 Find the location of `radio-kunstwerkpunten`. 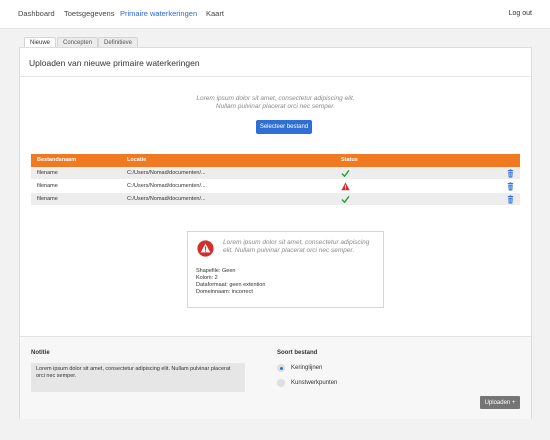

radio-kunstwerkpunten is located at coordinates (281, 383).